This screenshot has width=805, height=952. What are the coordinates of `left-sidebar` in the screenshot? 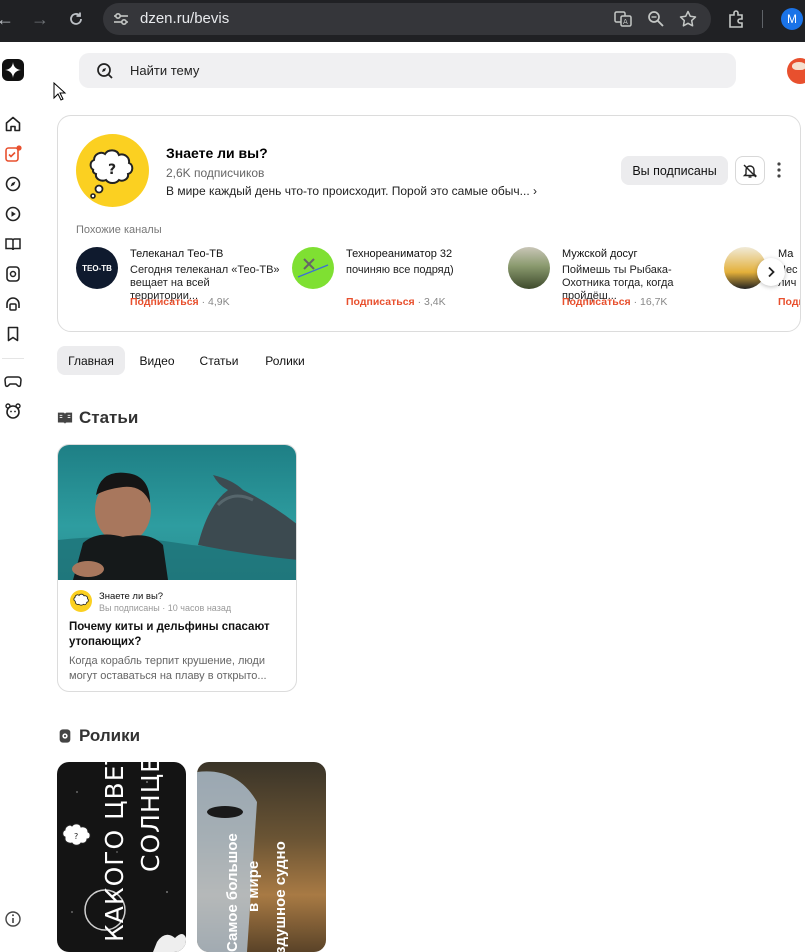 It's located at (15, 490).